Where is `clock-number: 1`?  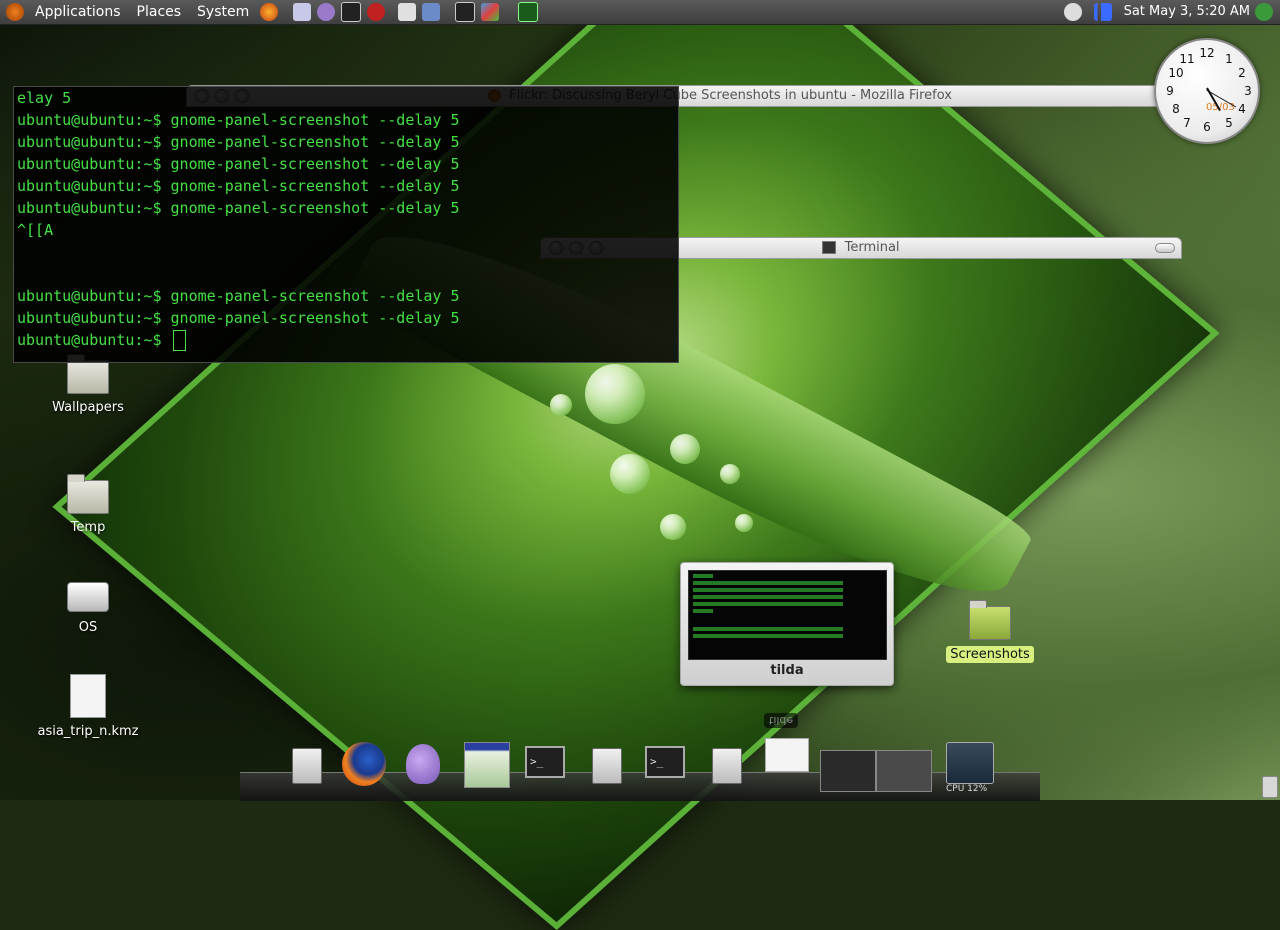 clock-number: 1 is located at coordinates (1229, 59).